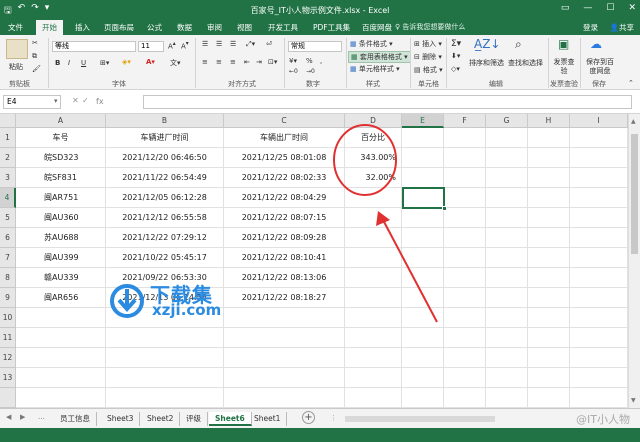 The image size is (640, 442). I want to click on tab-formulas: 公式, so click(154, 27).